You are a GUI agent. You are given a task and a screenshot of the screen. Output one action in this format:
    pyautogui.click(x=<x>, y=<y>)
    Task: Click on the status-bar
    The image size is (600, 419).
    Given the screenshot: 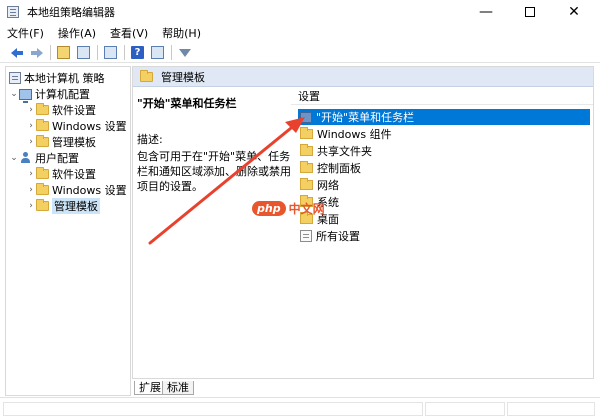 What is the action you would take?
    pyautogui.click(x=300, y=408)
    